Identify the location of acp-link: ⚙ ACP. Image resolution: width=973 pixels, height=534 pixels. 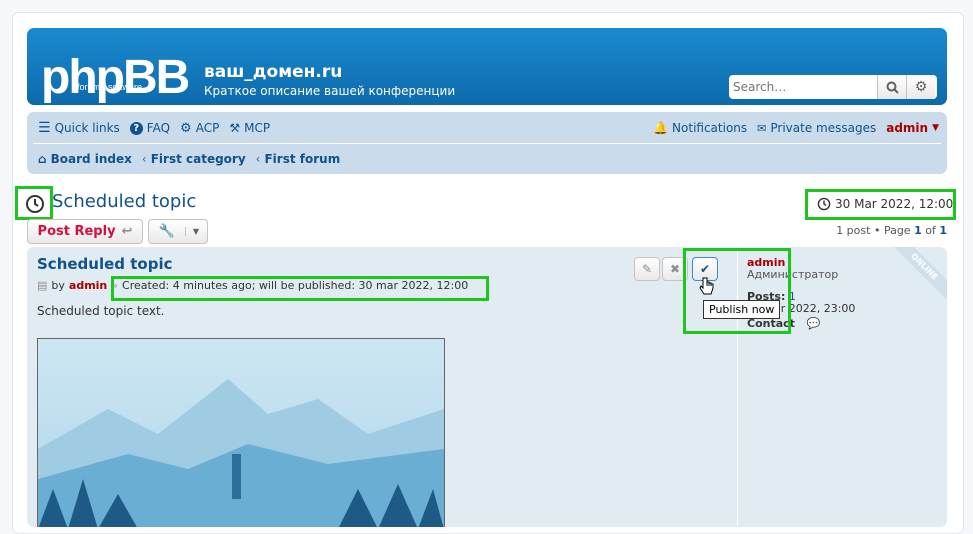
(199, 128).